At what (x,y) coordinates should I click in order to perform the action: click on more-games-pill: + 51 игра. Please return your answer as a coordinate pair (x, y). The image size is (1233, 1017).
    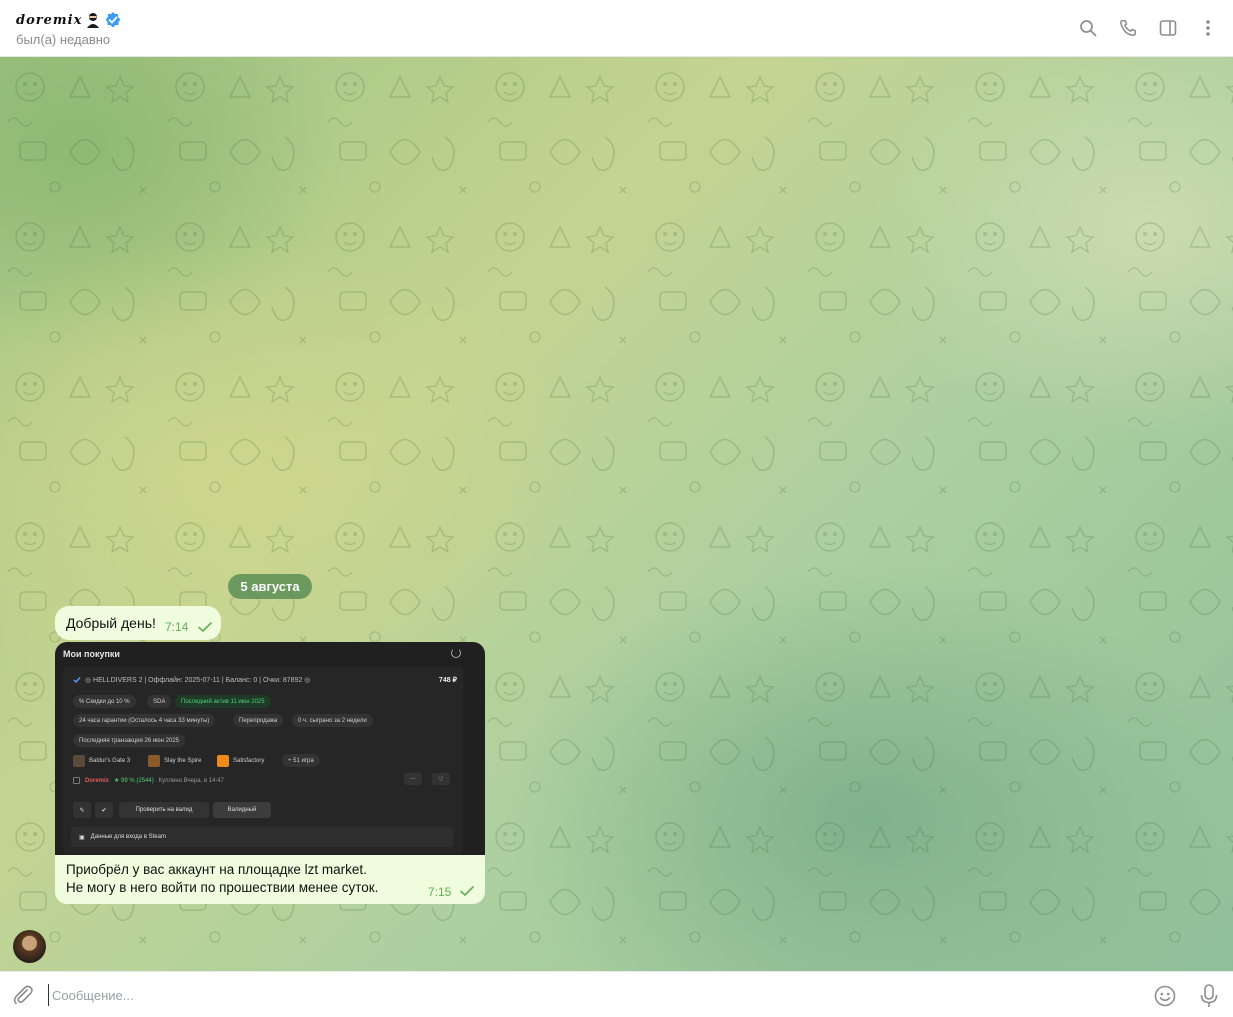
    Looking at the image, I should click on (301, 760).